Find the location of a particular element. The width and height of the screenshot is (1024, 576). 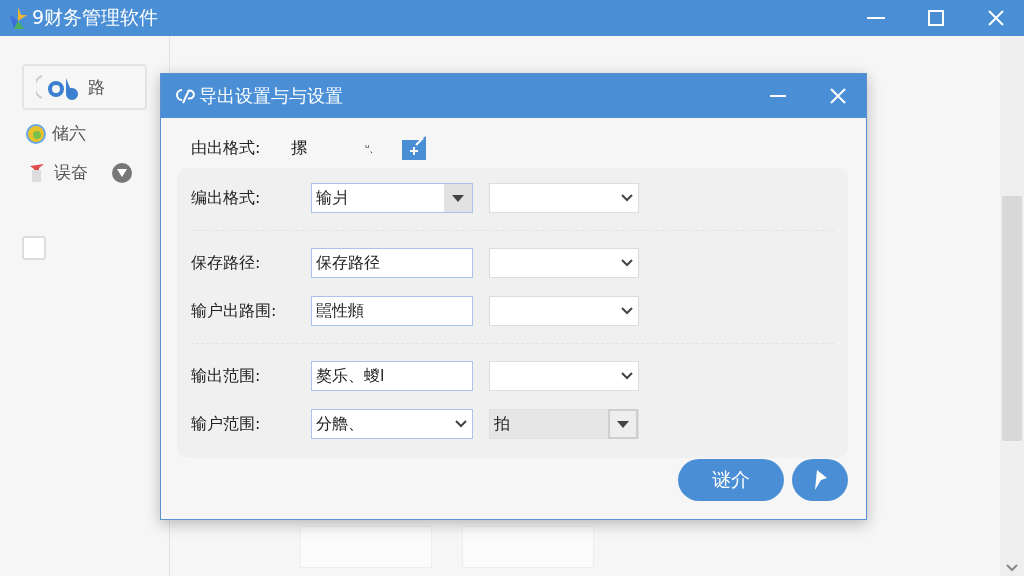

select-field: 分艪、 is located at coordinates (392, 424).